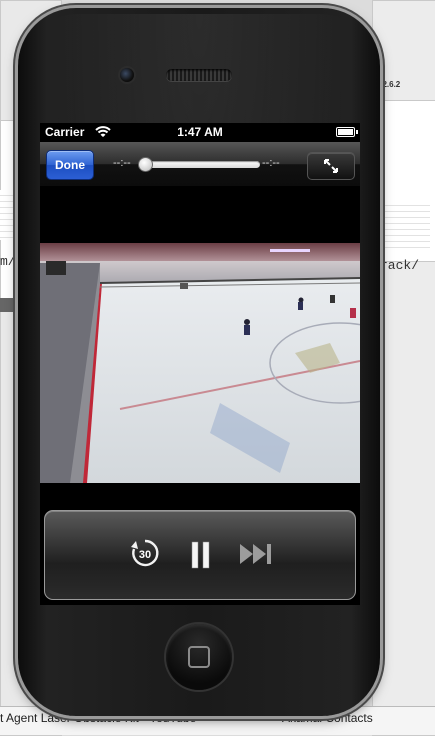 This screenshot has height=736, width=435. I want to click on home-button, so click(199, 657).